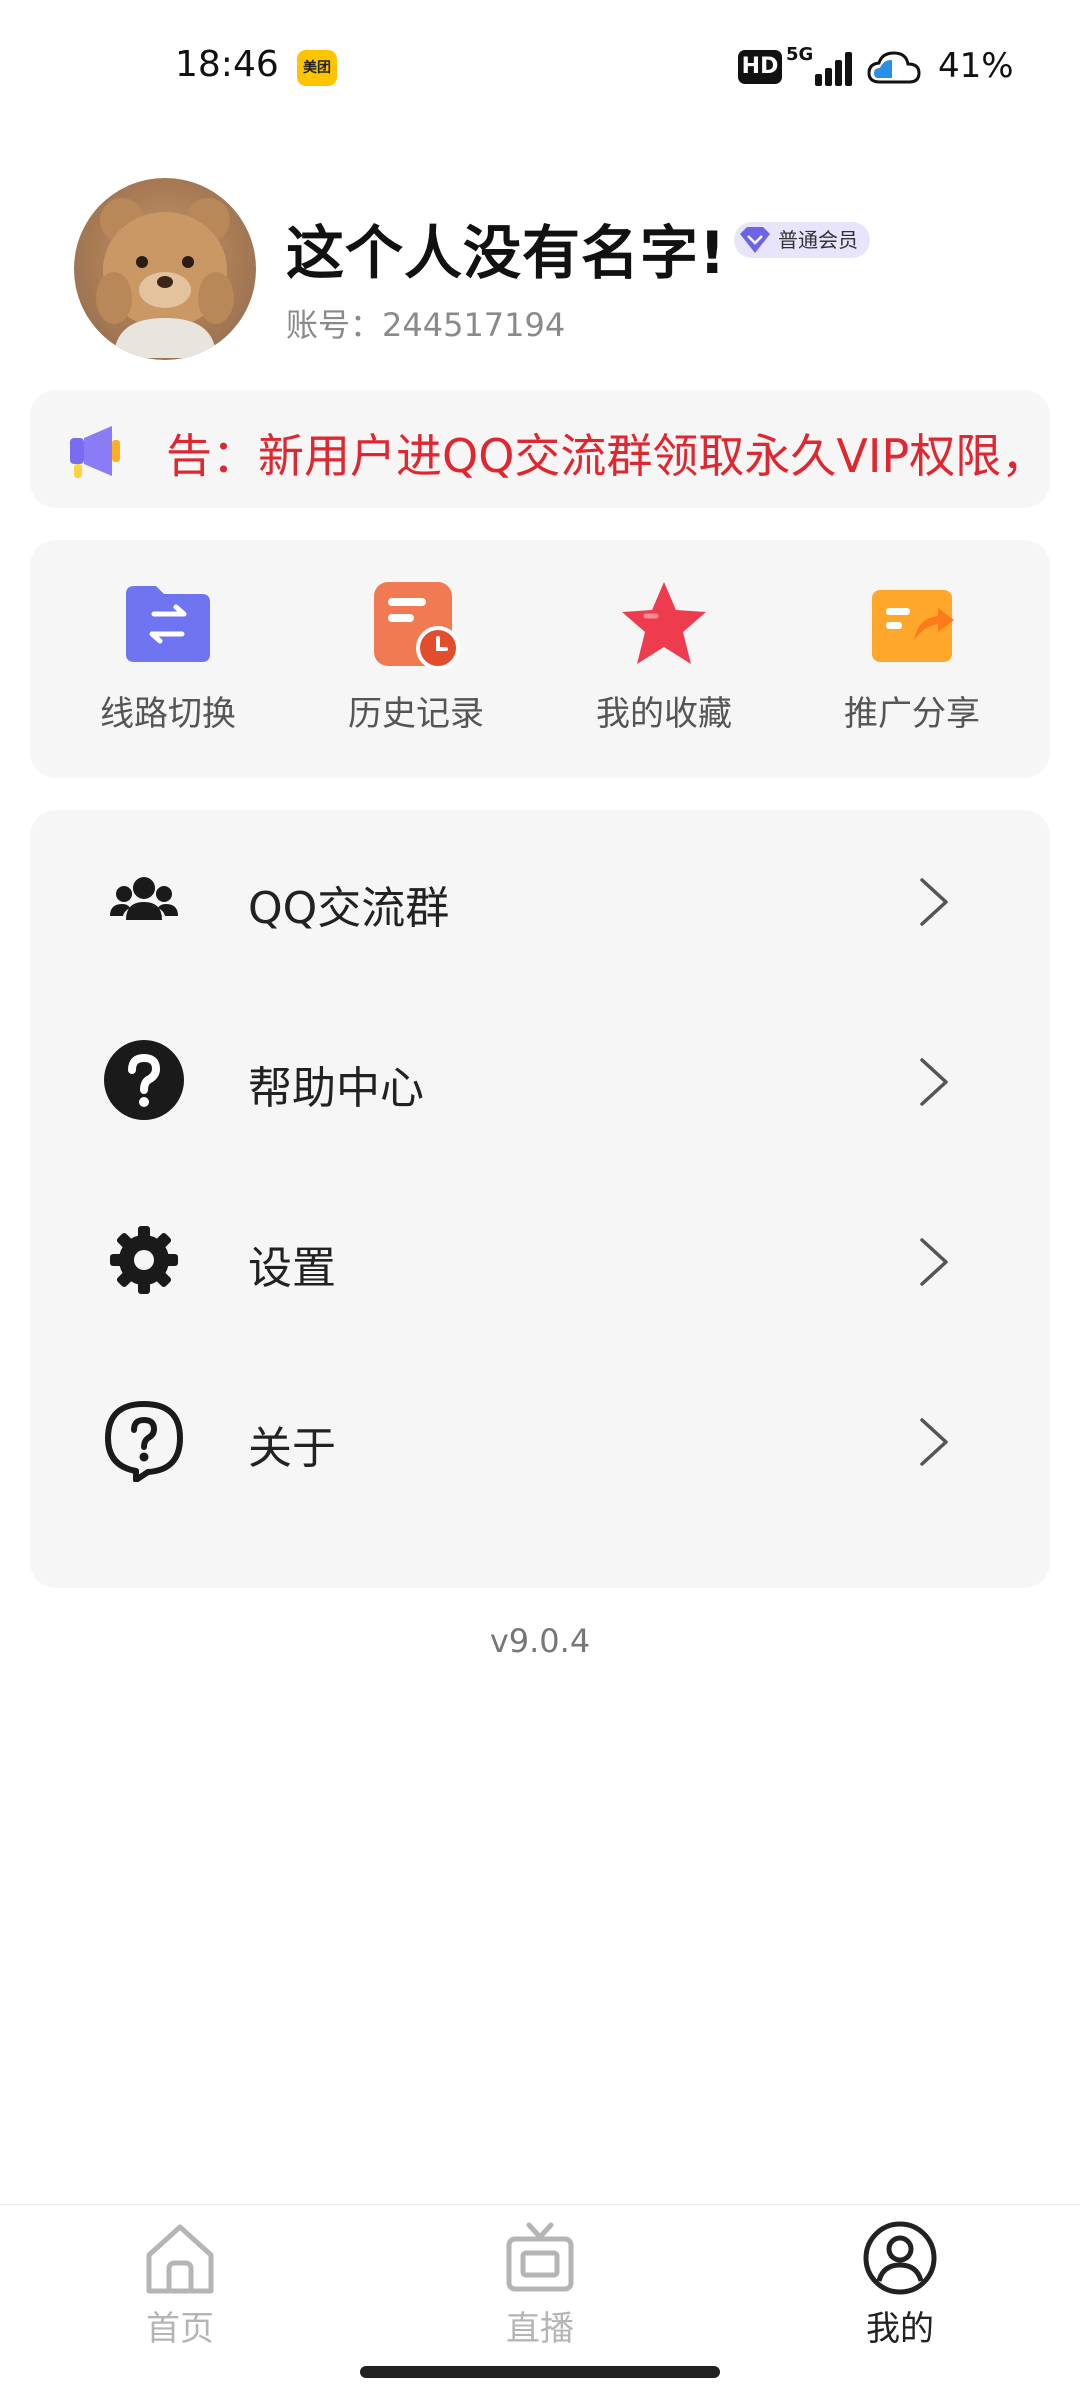 Image resolution: width=1080 pixels, height=2401 pixels. I want to click on megaphone-icon, so click(95, 452).